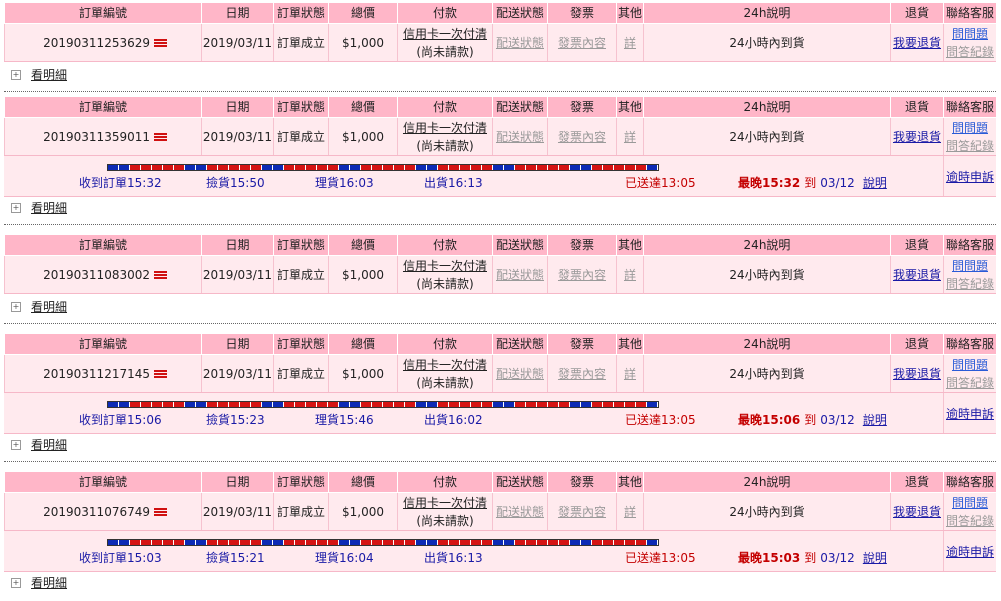  What do you see at coordinates (660, 557) in the screenshot?
I see `stage-delivered: 已送達13:05` at bounding box center [660, 557].